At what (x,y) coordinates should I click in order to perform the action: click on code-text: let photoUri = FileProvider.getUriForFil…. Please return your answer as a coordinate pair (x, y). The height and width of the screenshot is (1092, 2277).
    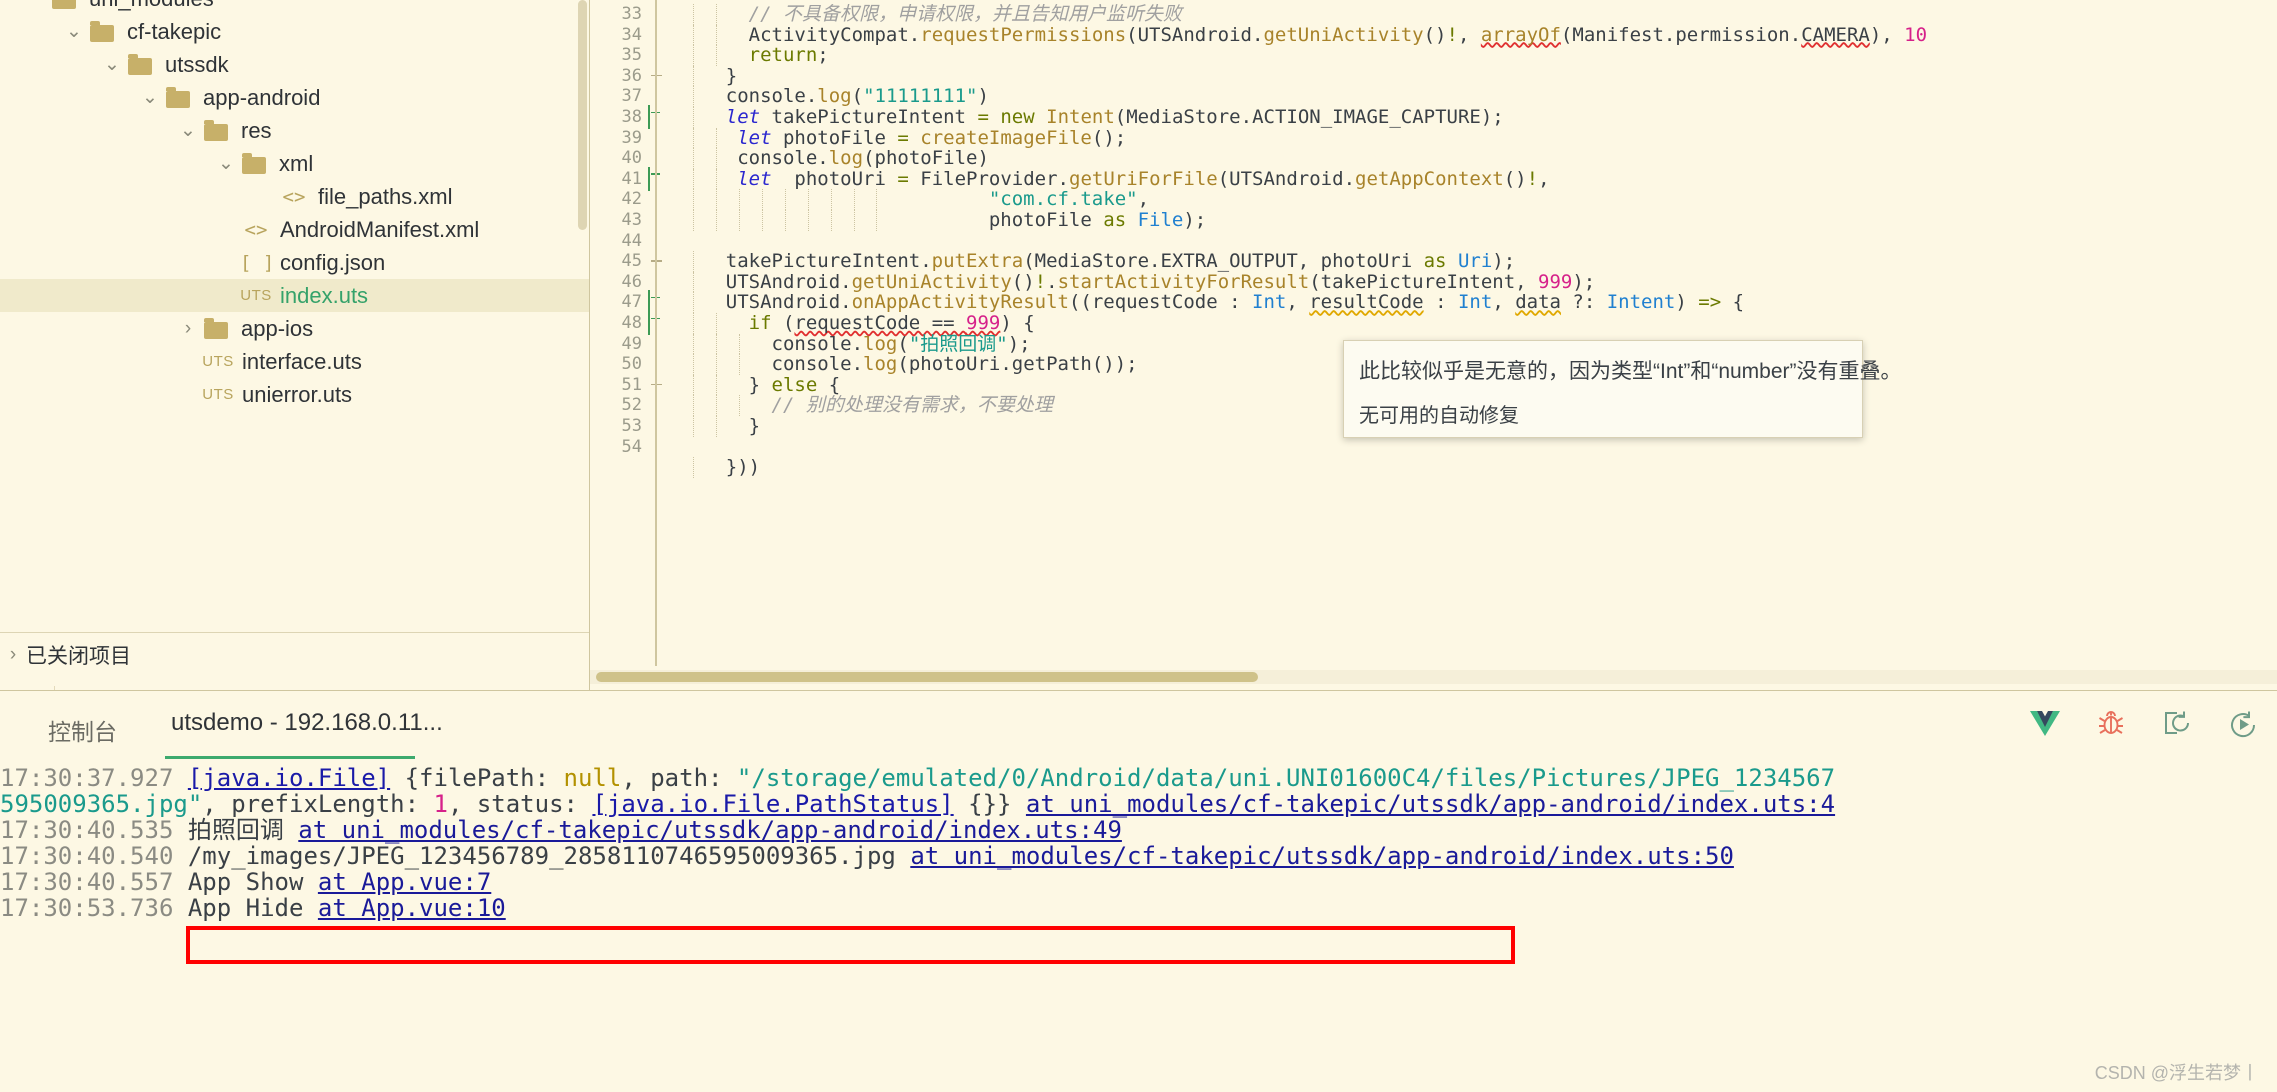
    Looking at the image, I should click on (1143, 178).